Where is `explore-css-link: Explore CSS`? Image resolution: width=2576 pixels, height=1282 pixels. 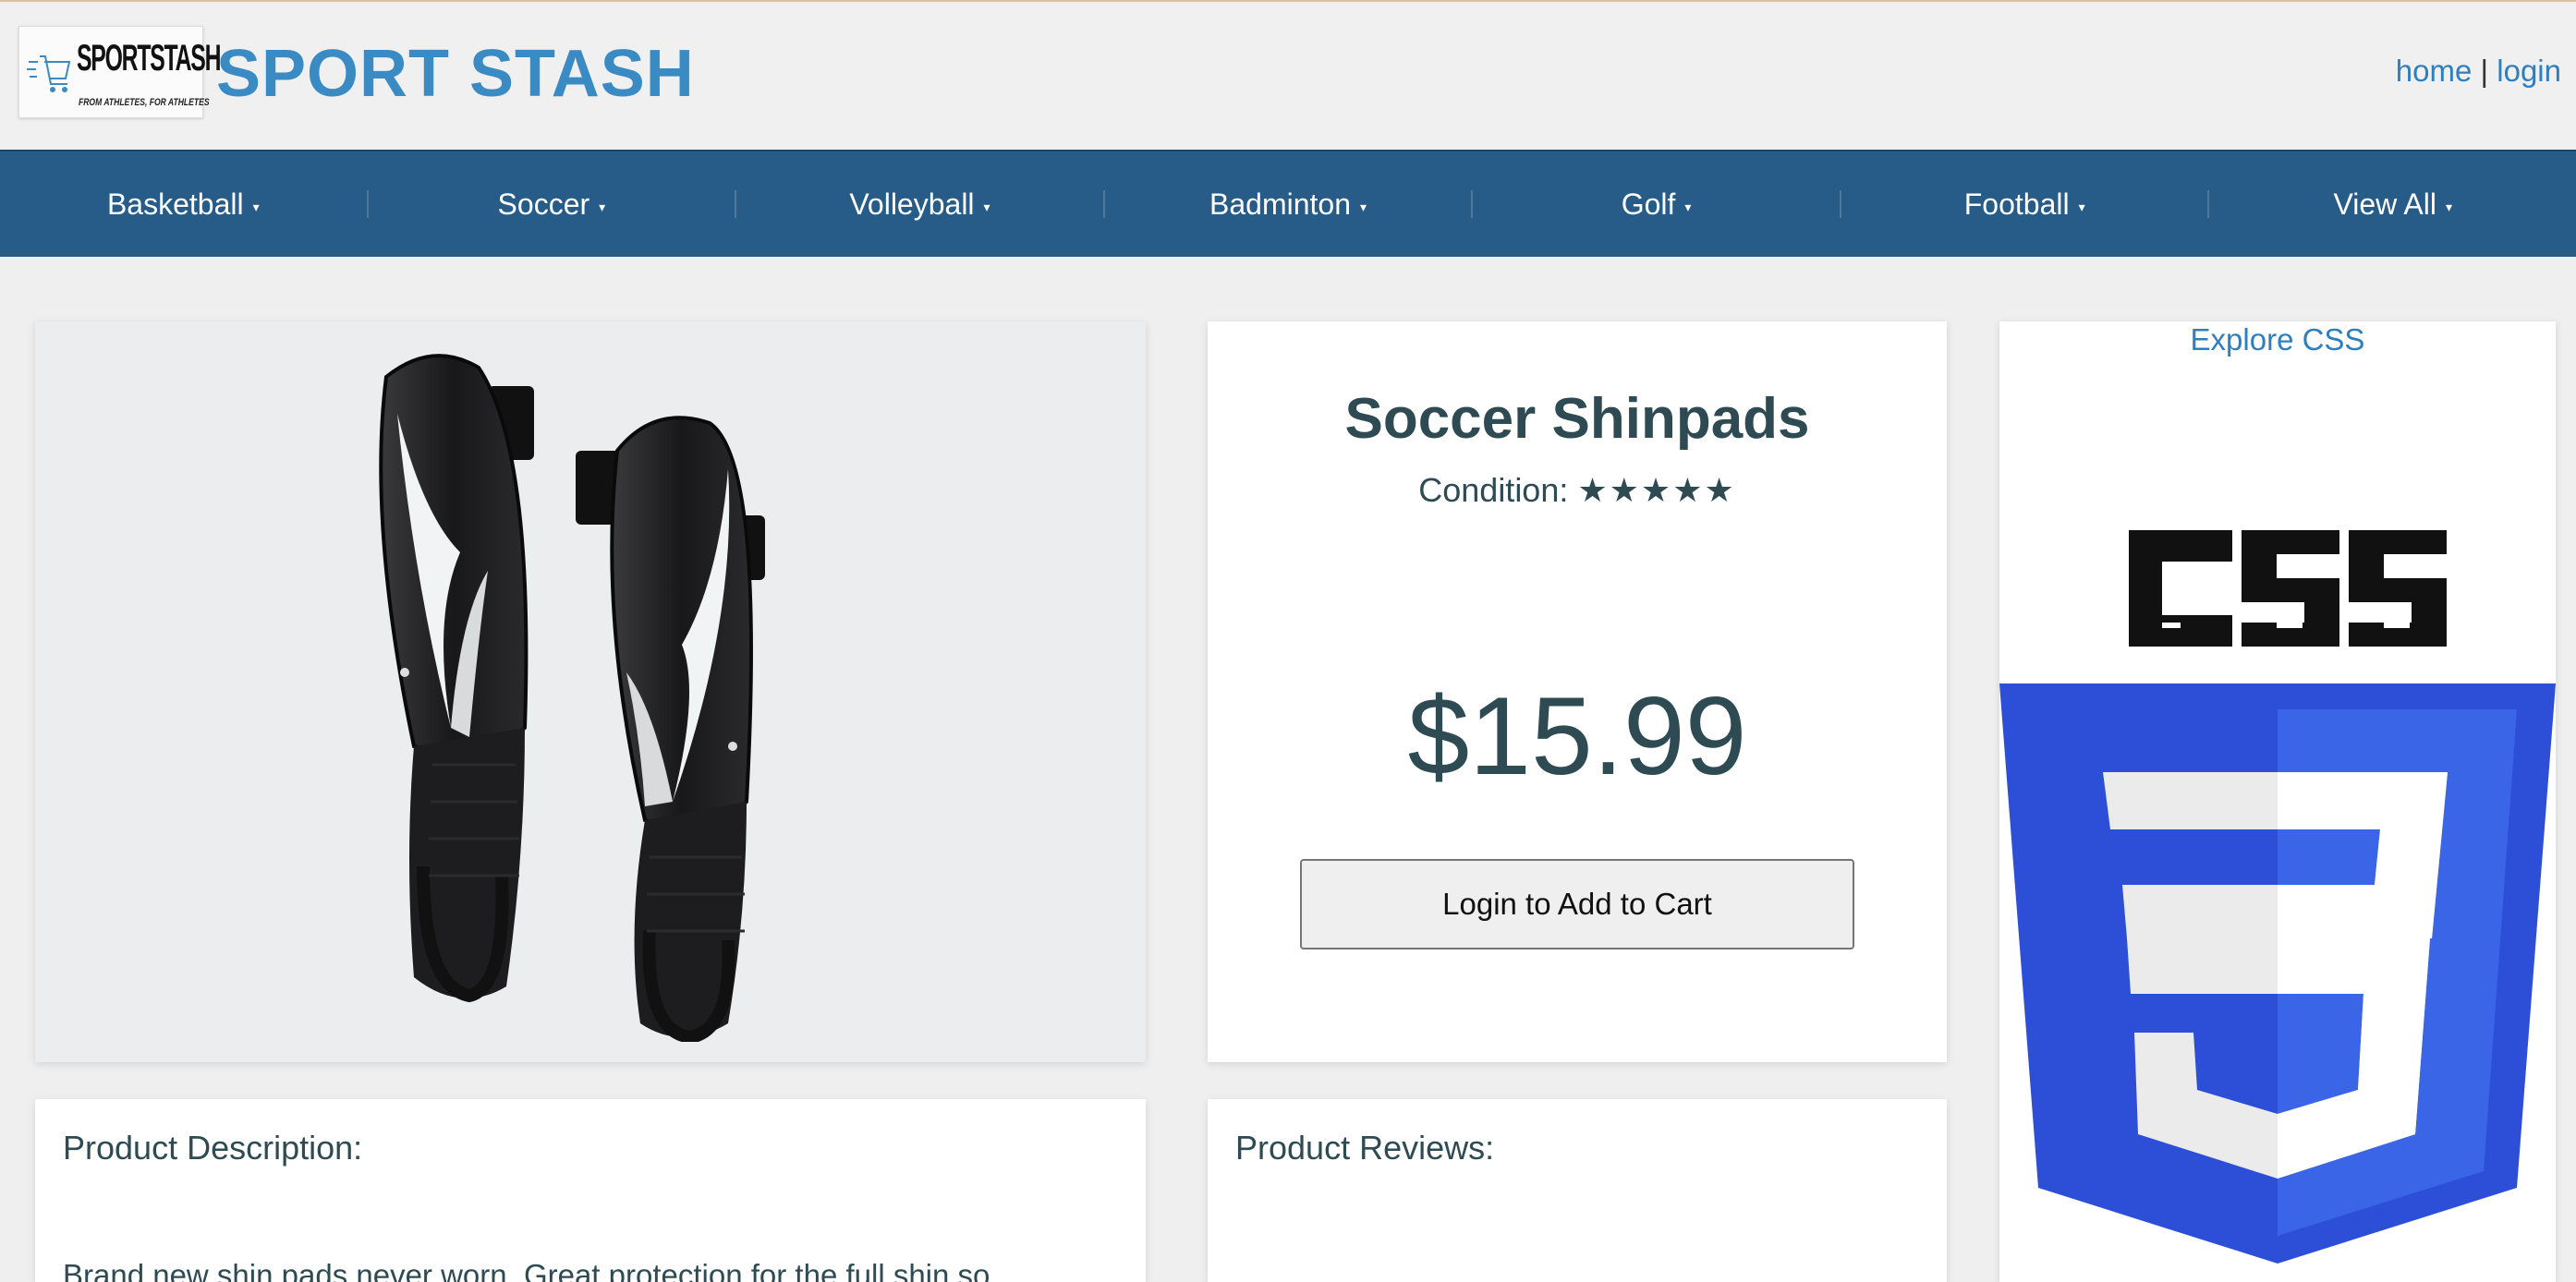 explore-css-link: Explore CSS is located at coordinates (2277, 339).